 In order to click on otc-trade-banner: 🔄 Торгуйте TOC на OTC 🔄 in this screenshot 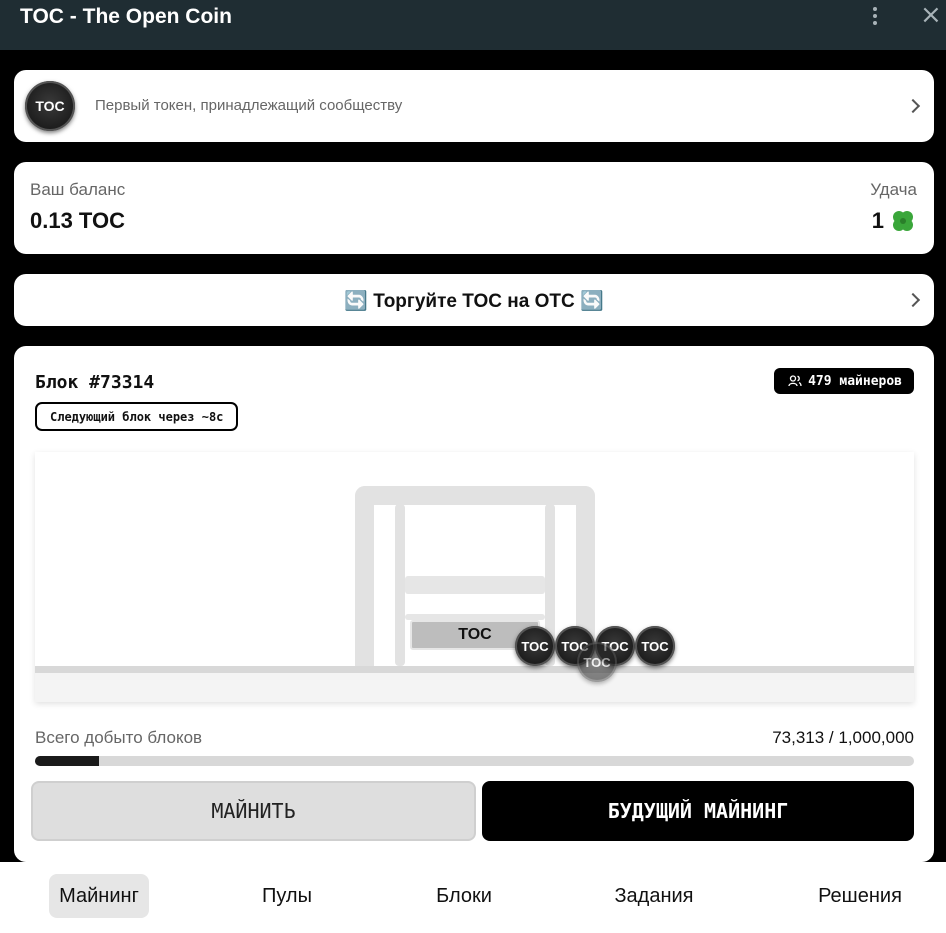, I will do `click(474, 300)`.